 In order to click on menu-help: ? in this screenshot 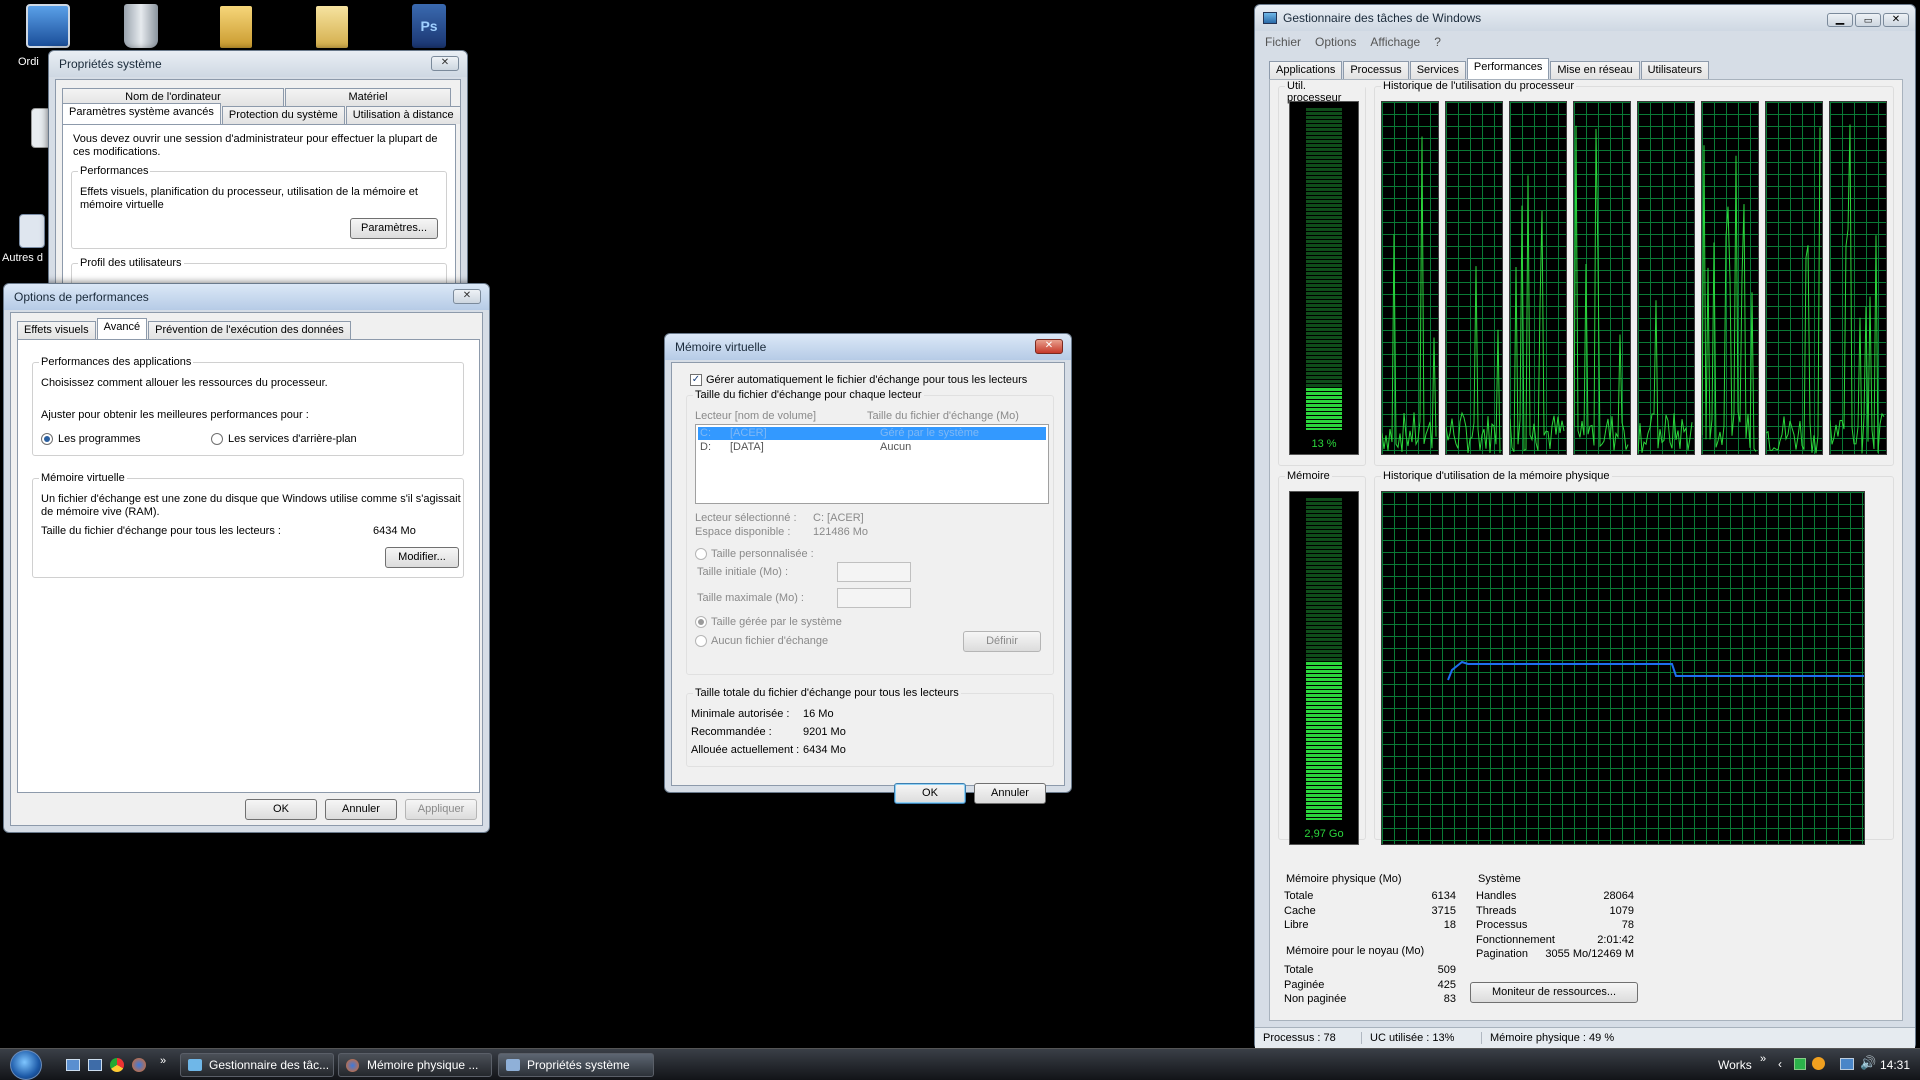, I will do `click(1437, 42)`.